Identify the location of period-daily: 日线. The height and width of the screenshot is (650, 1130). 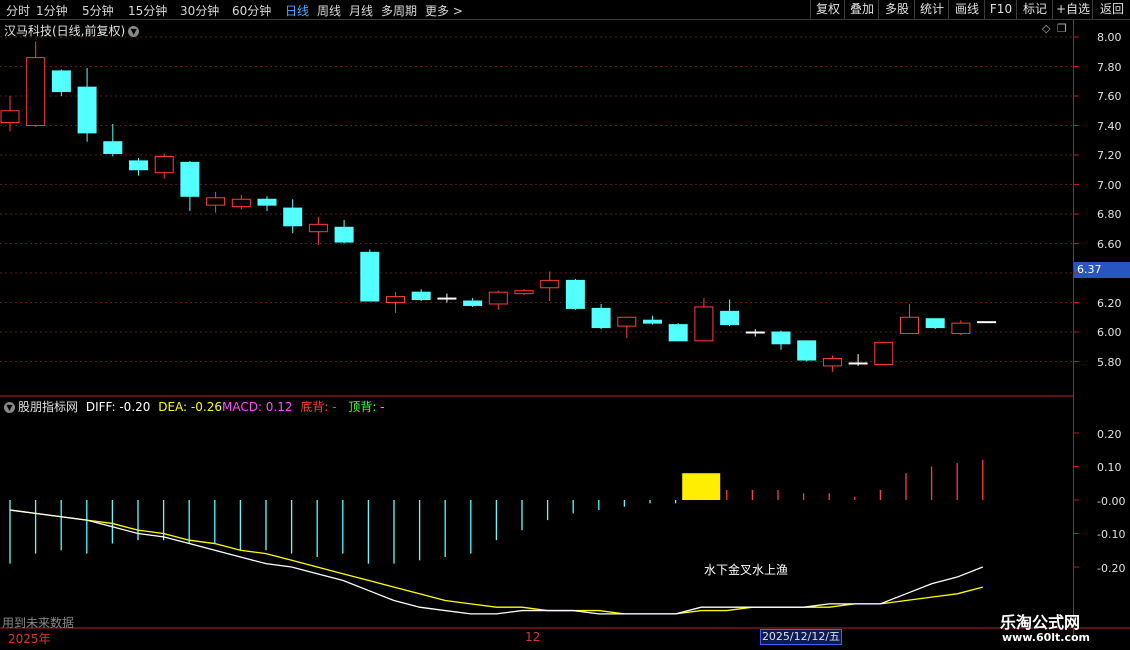
(297, 10).